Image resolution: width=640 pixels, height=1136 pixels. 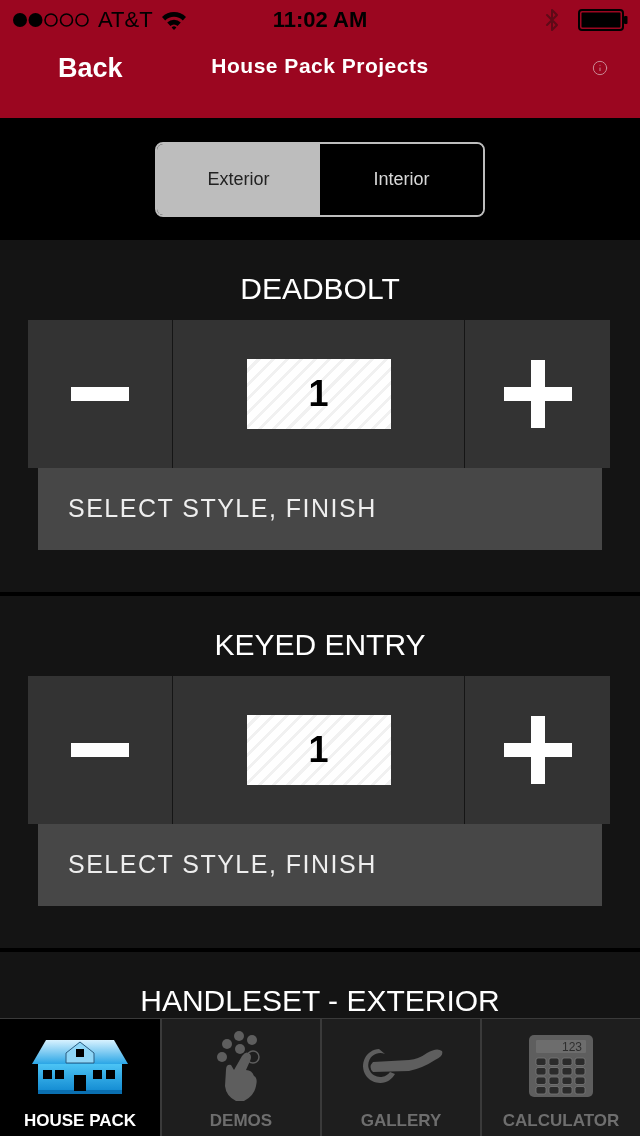 I want to click on status-time: 11:02 AM, so click(x=320, y=20).